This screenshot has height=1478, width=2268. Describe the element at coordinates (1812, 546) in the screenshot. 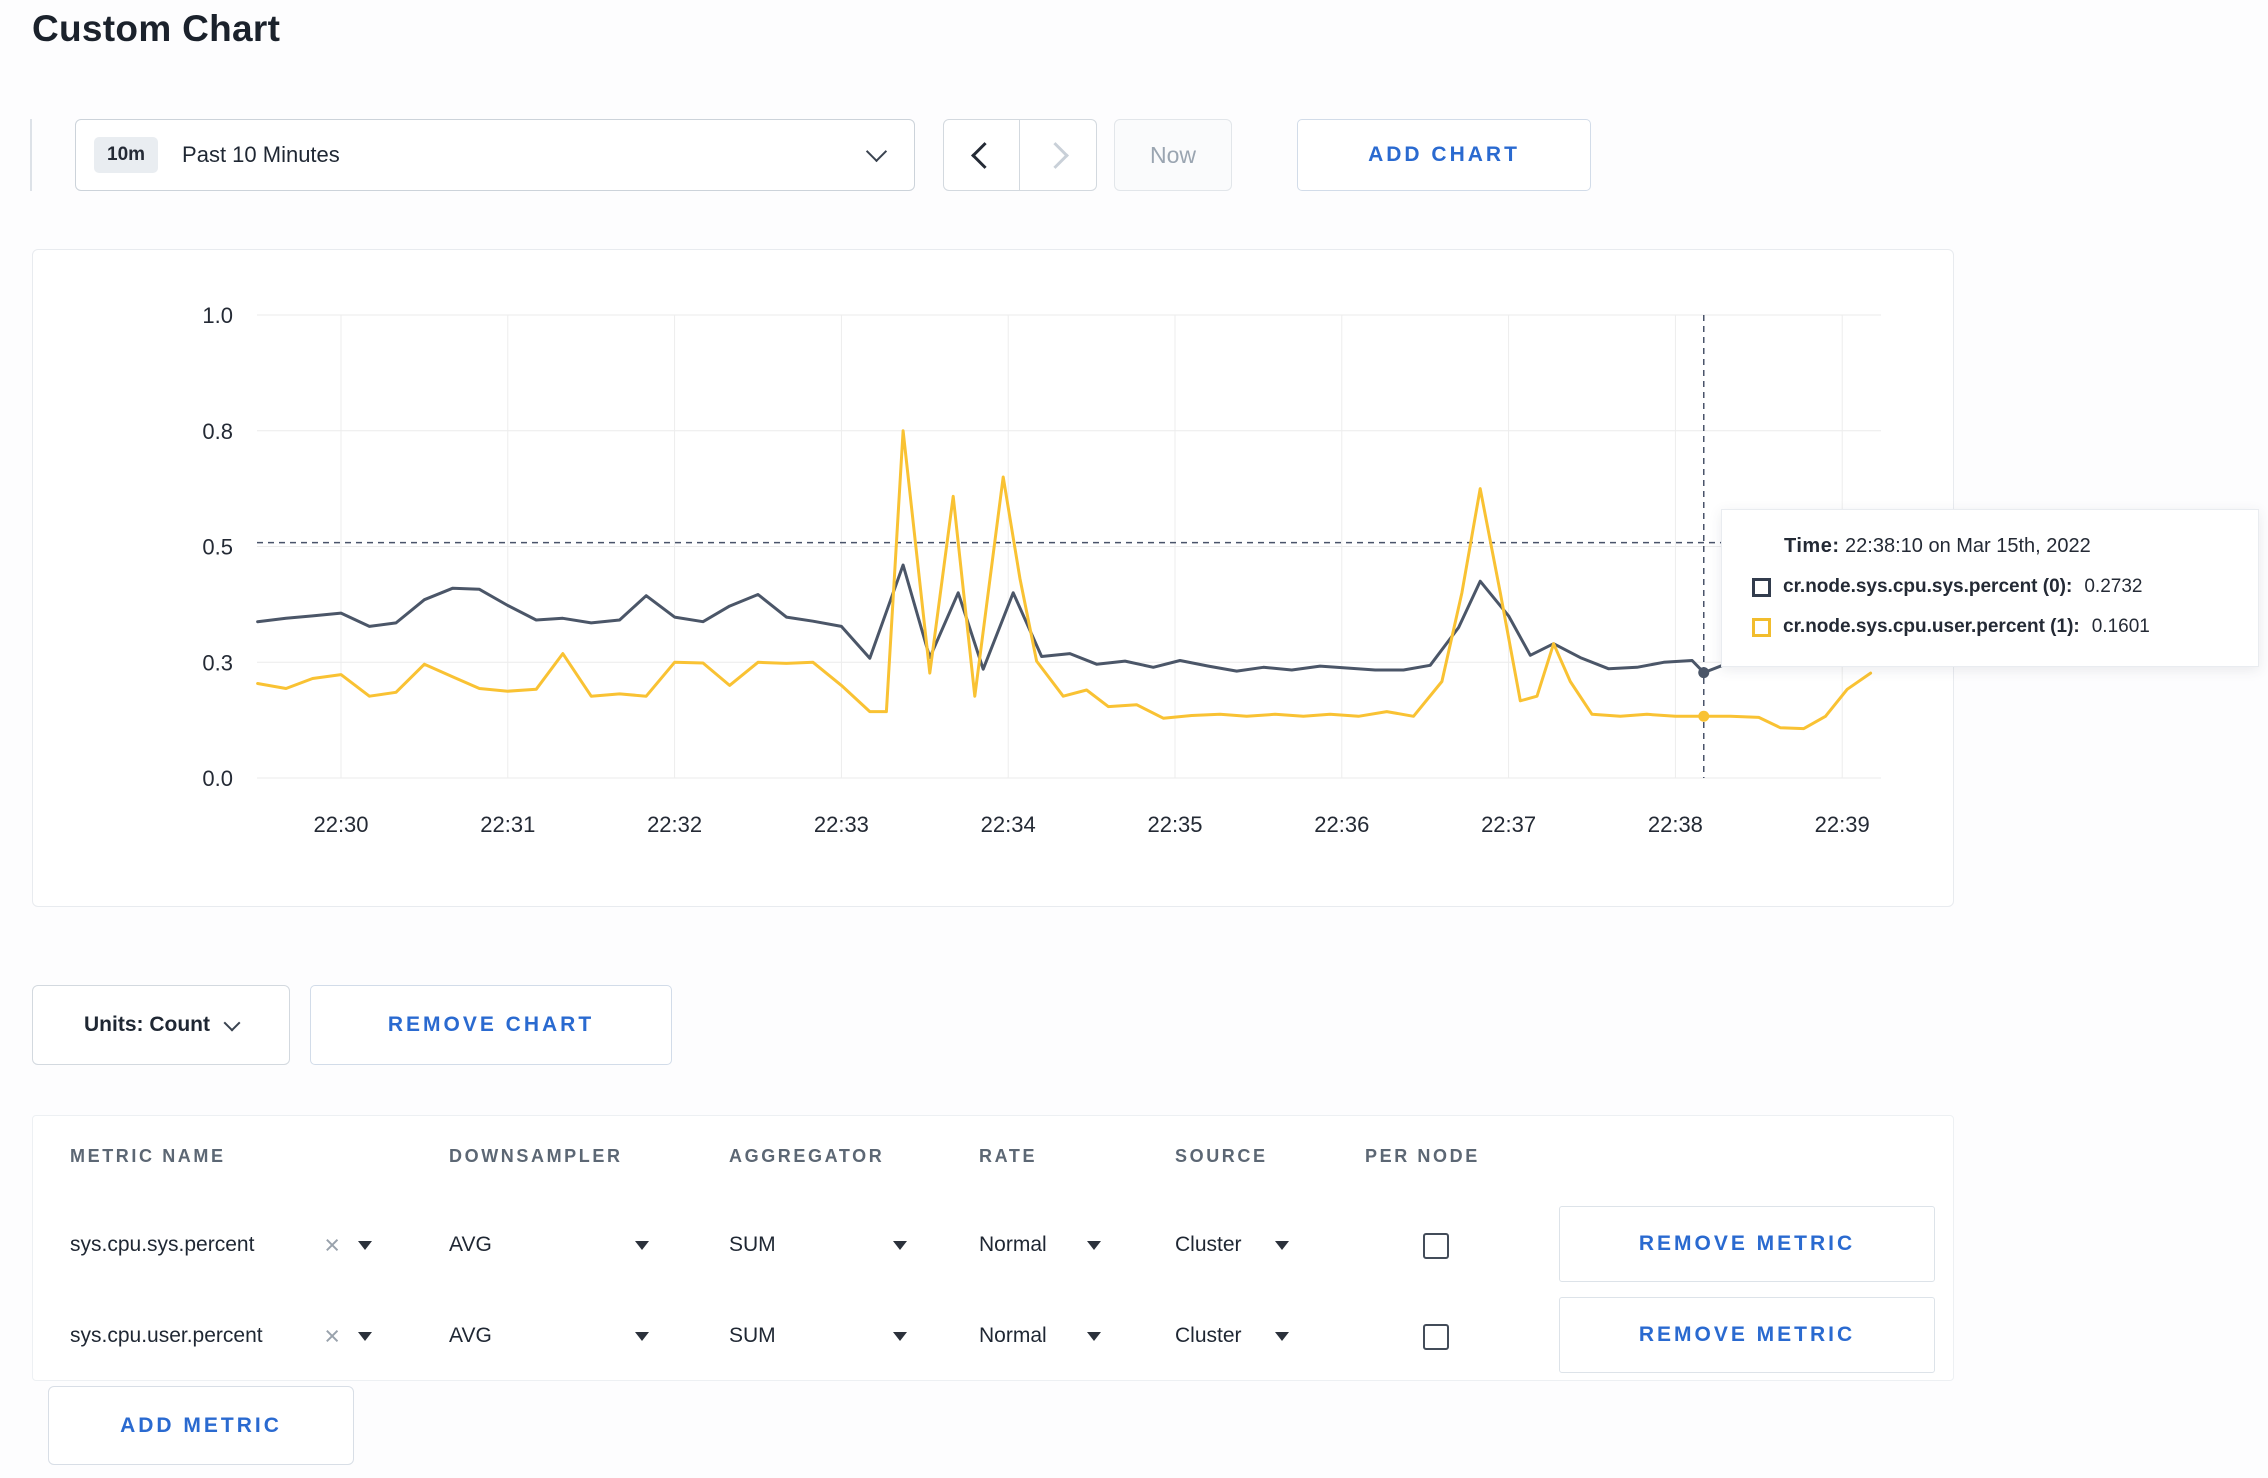

I see `tooltip-time-label: Time:` at that location.